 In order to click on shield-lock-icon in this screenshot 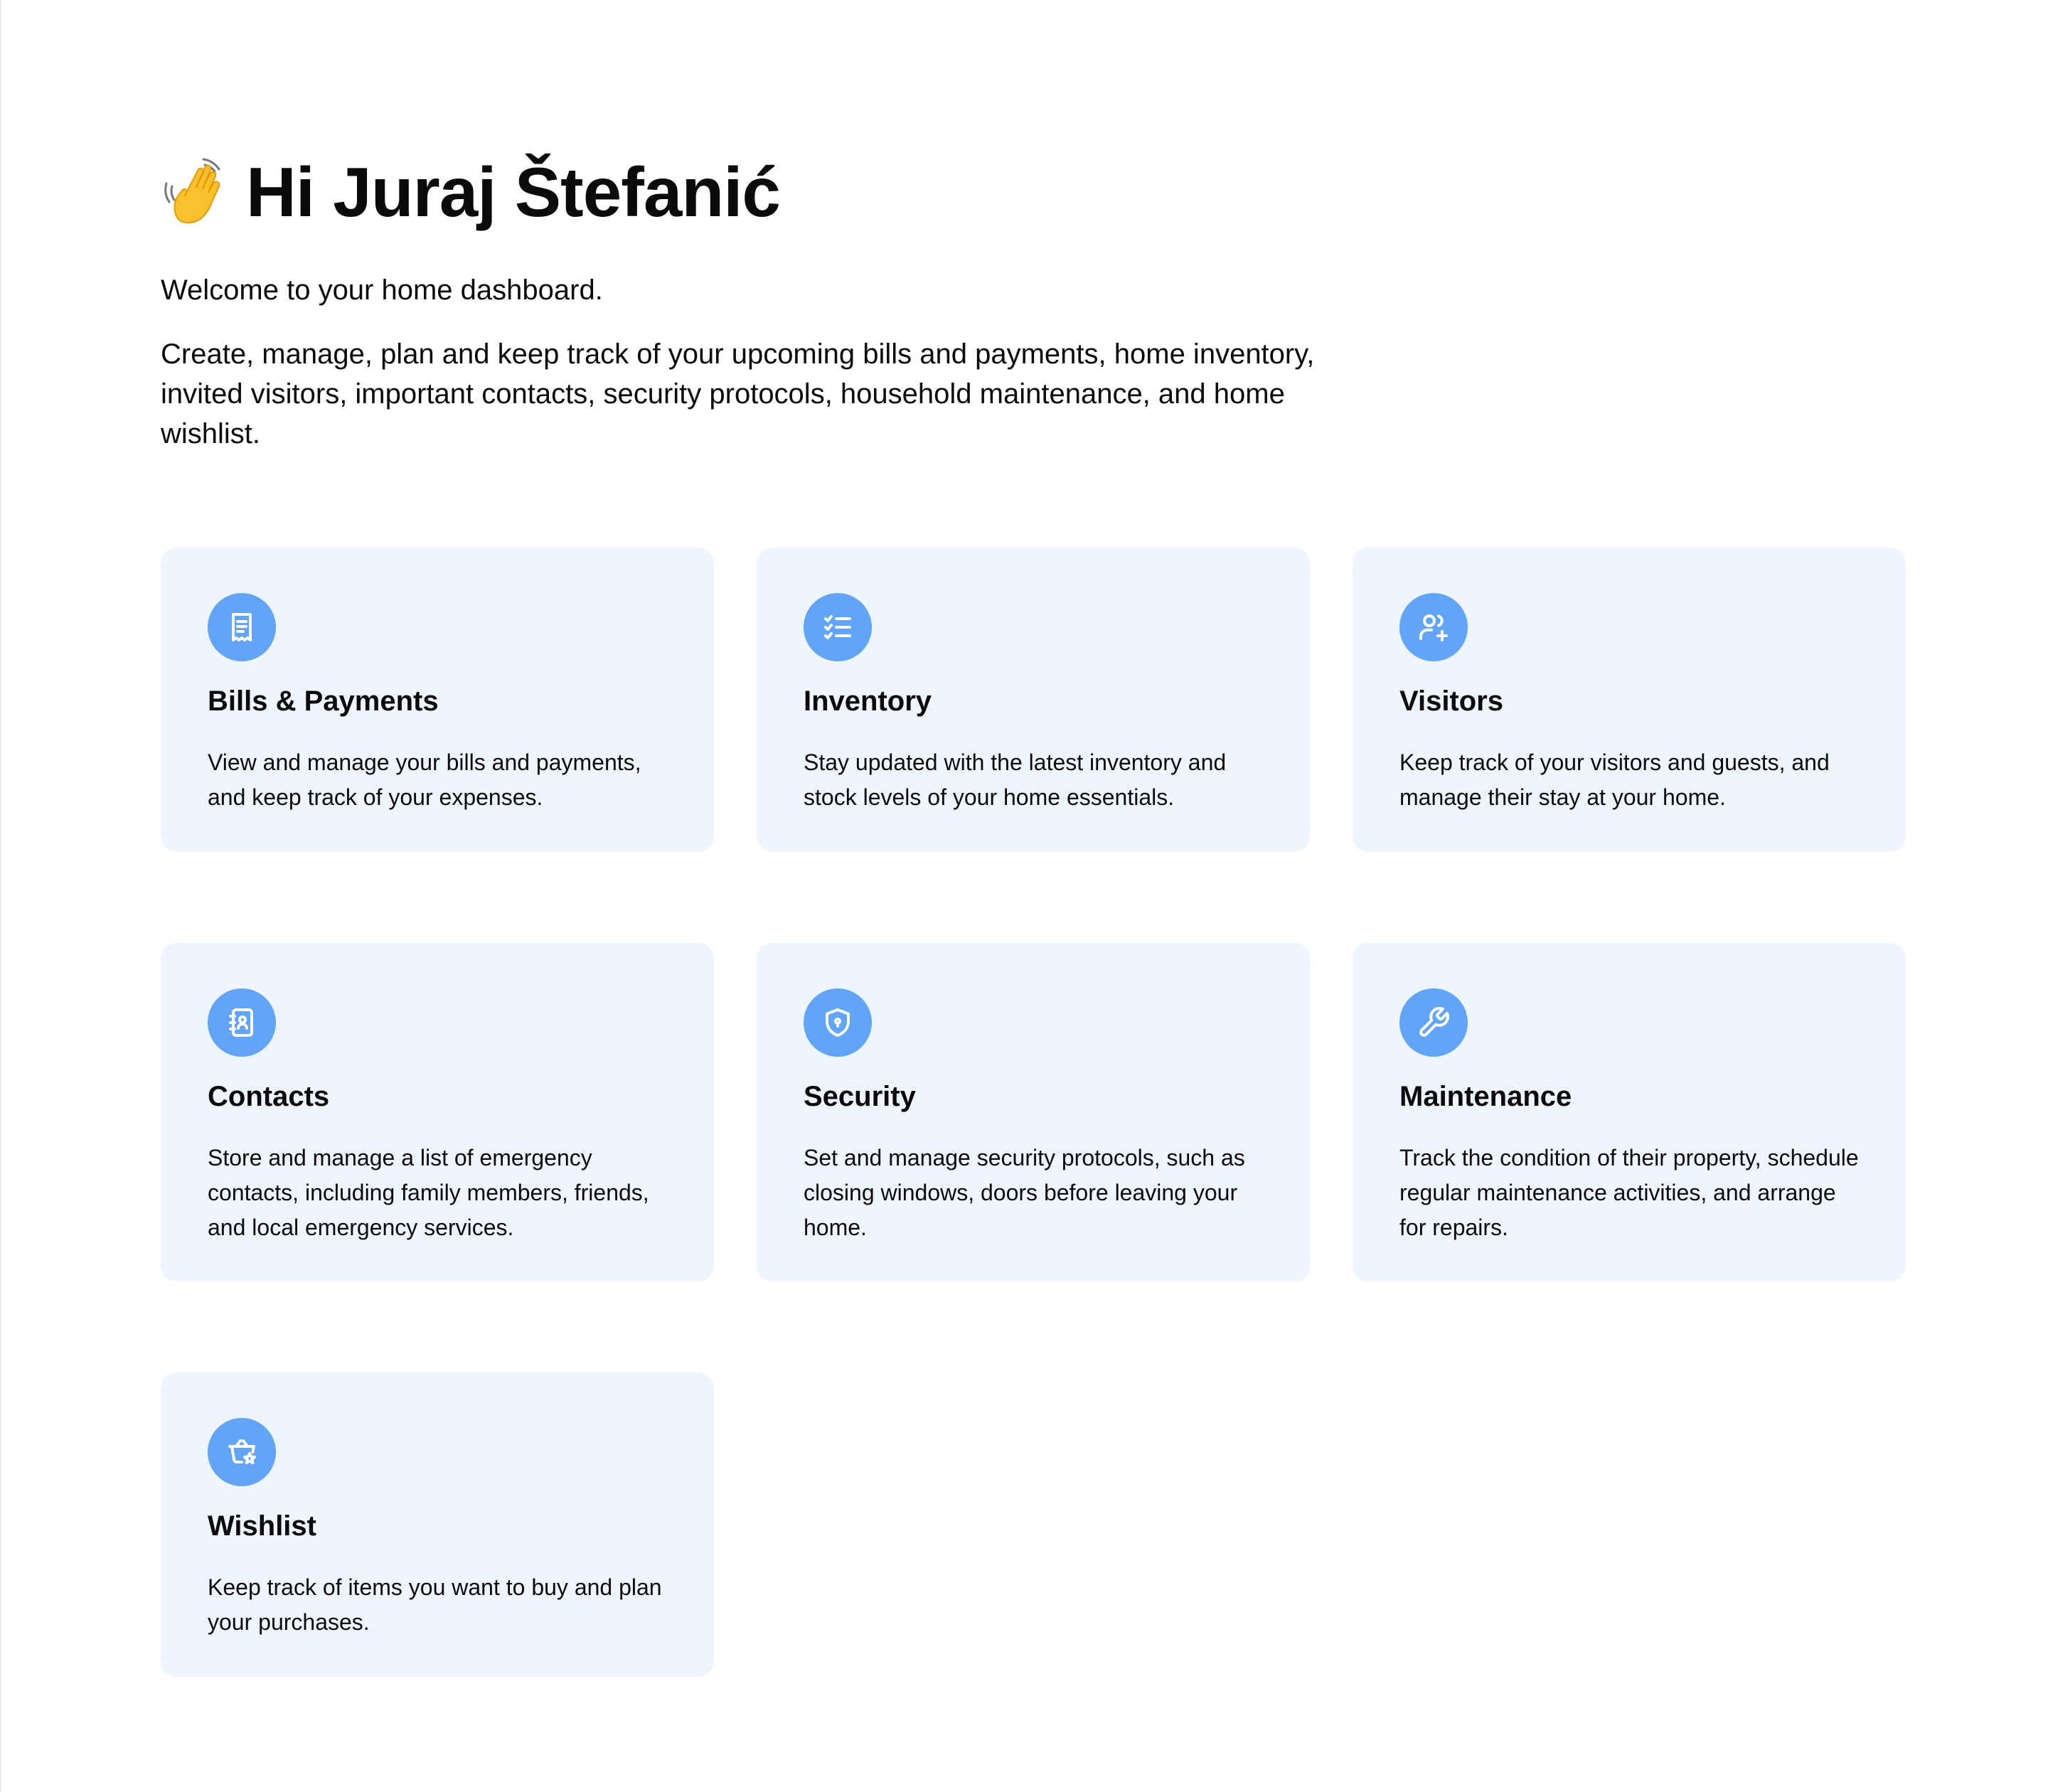, I will do `click(838, 1022)`.